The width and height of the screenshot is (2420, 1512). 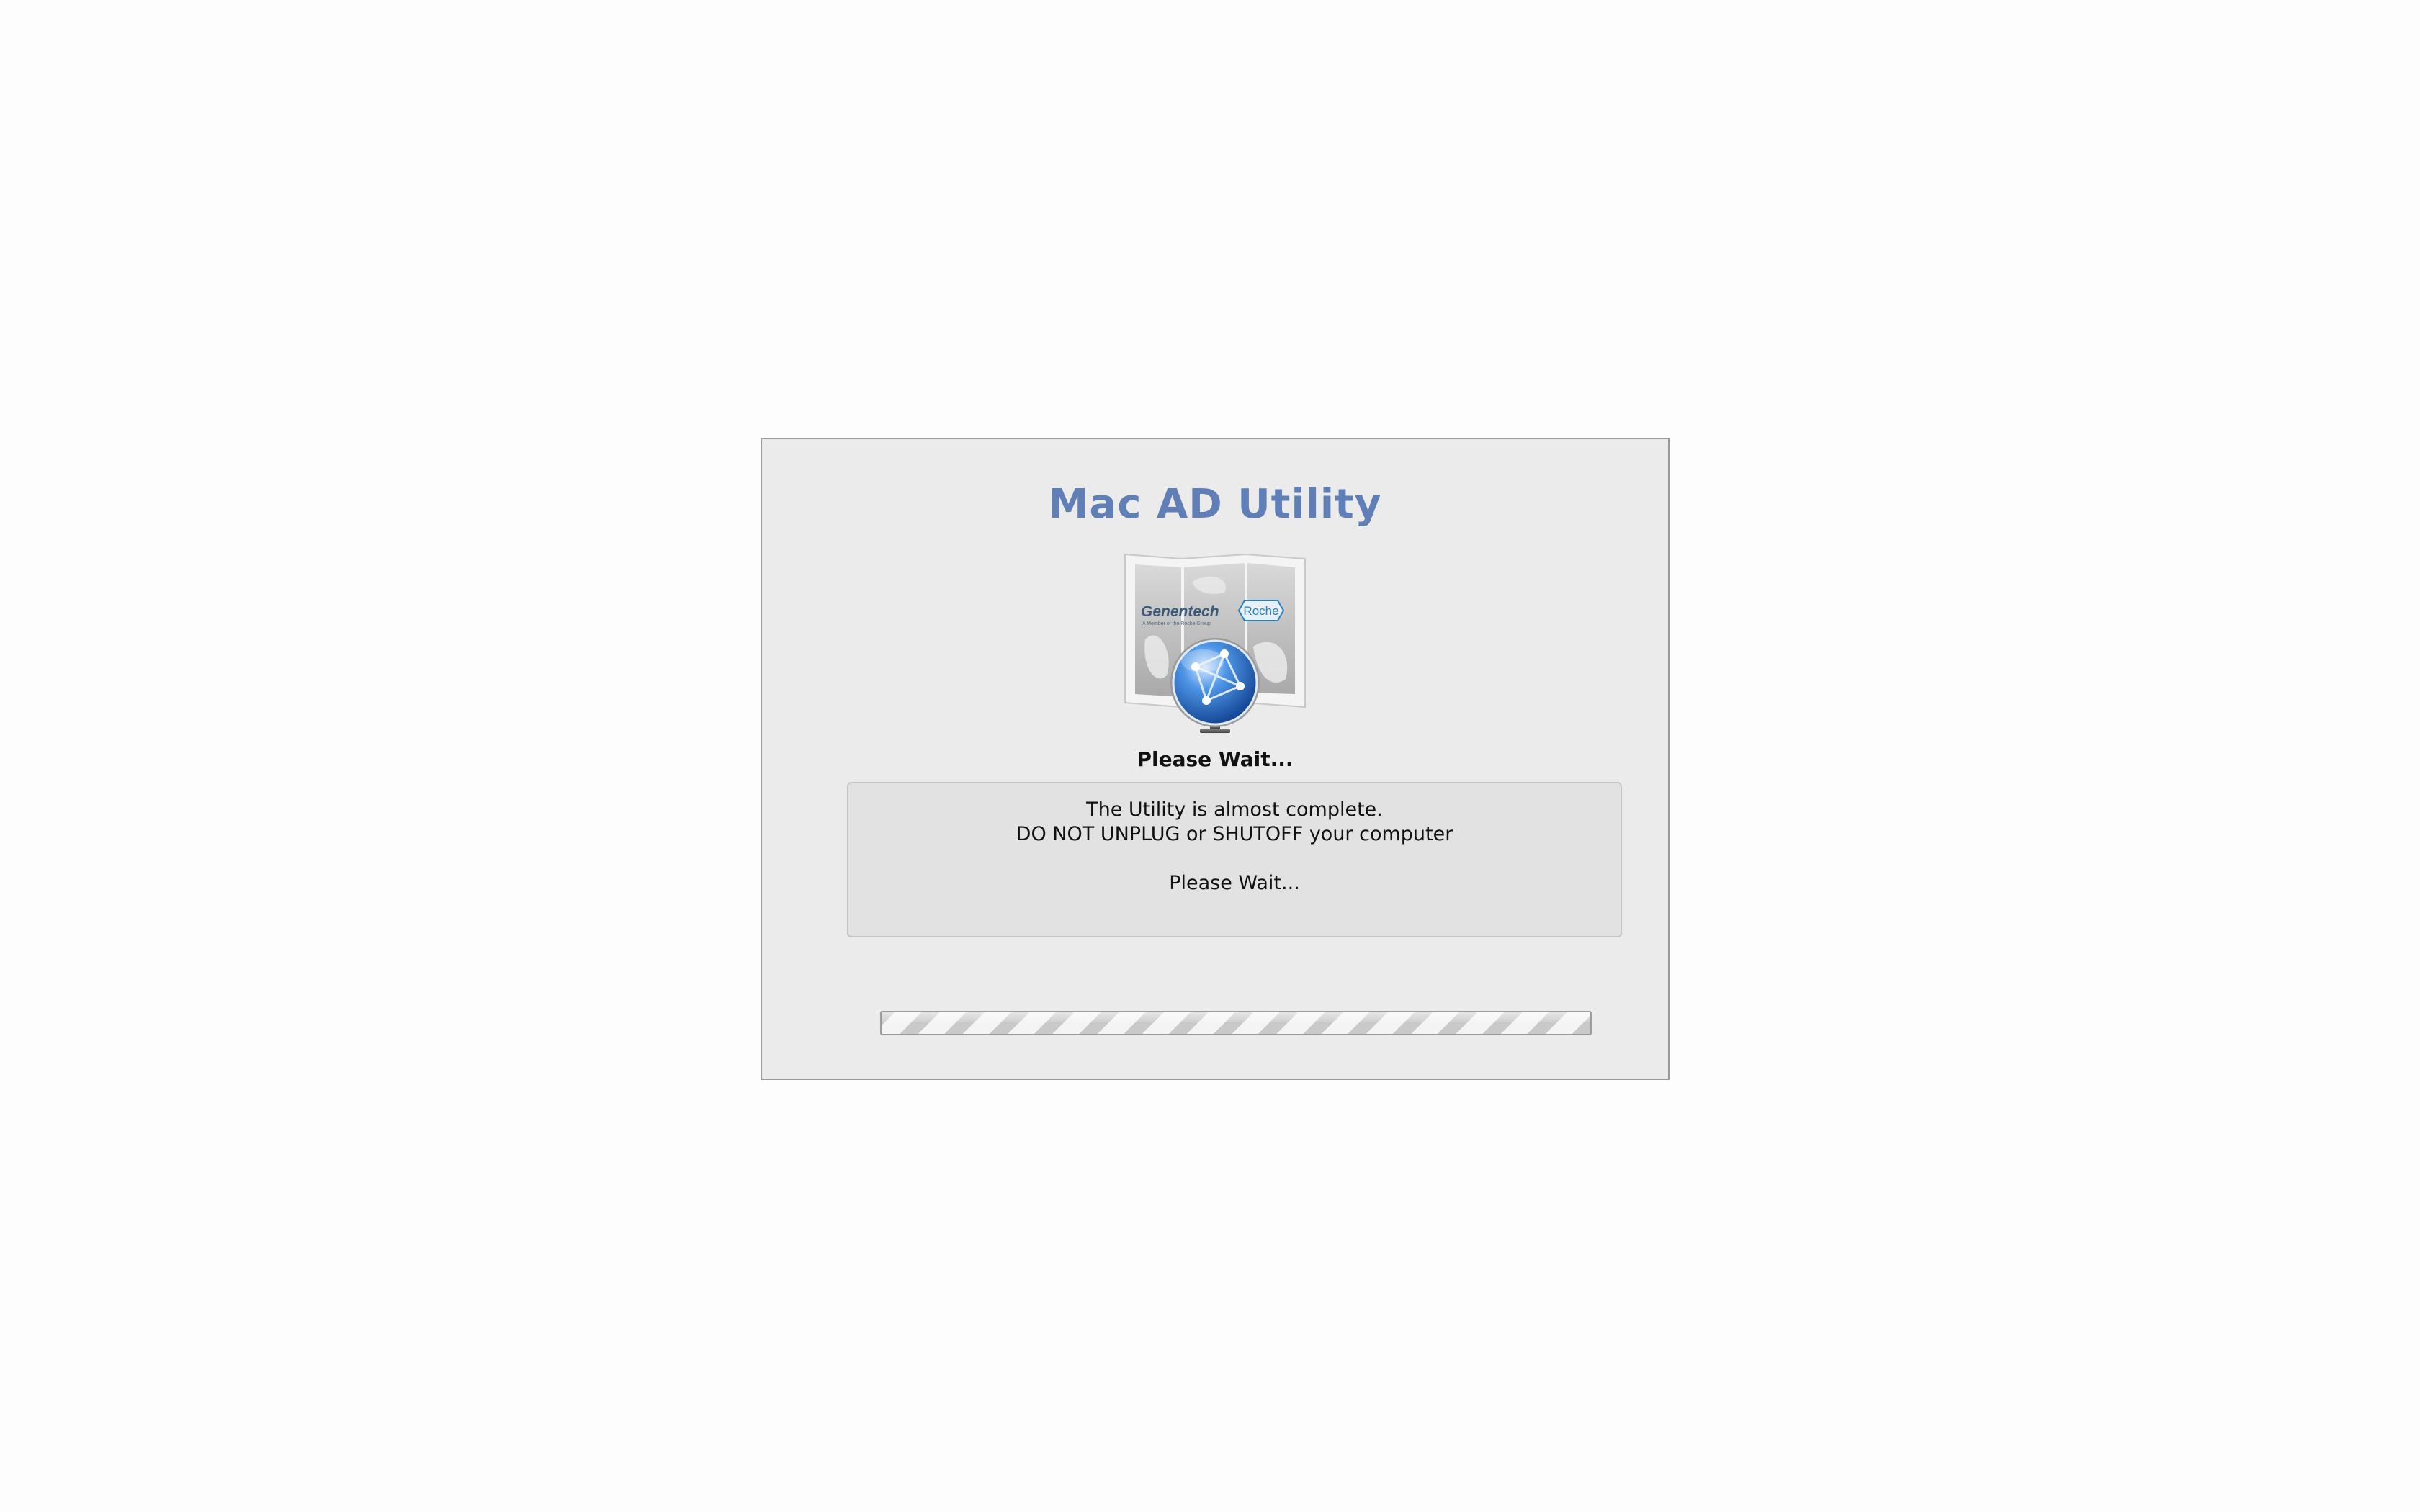 I want to click on dialog-title: Mac AD Utility, so click(x=1215, y=504).